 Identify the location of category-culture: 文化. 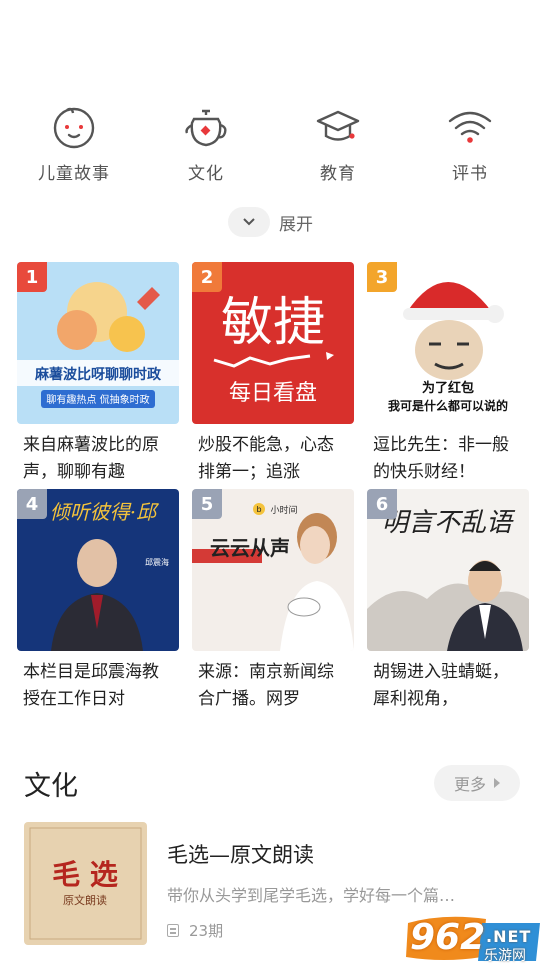
(206, 144).